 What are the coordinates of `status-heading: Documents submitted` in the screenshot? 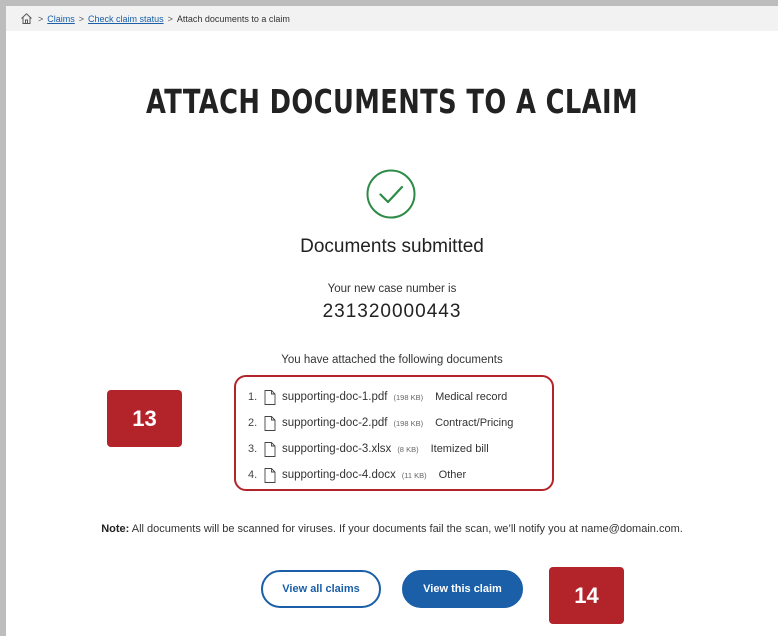 It's located at (392, 246).